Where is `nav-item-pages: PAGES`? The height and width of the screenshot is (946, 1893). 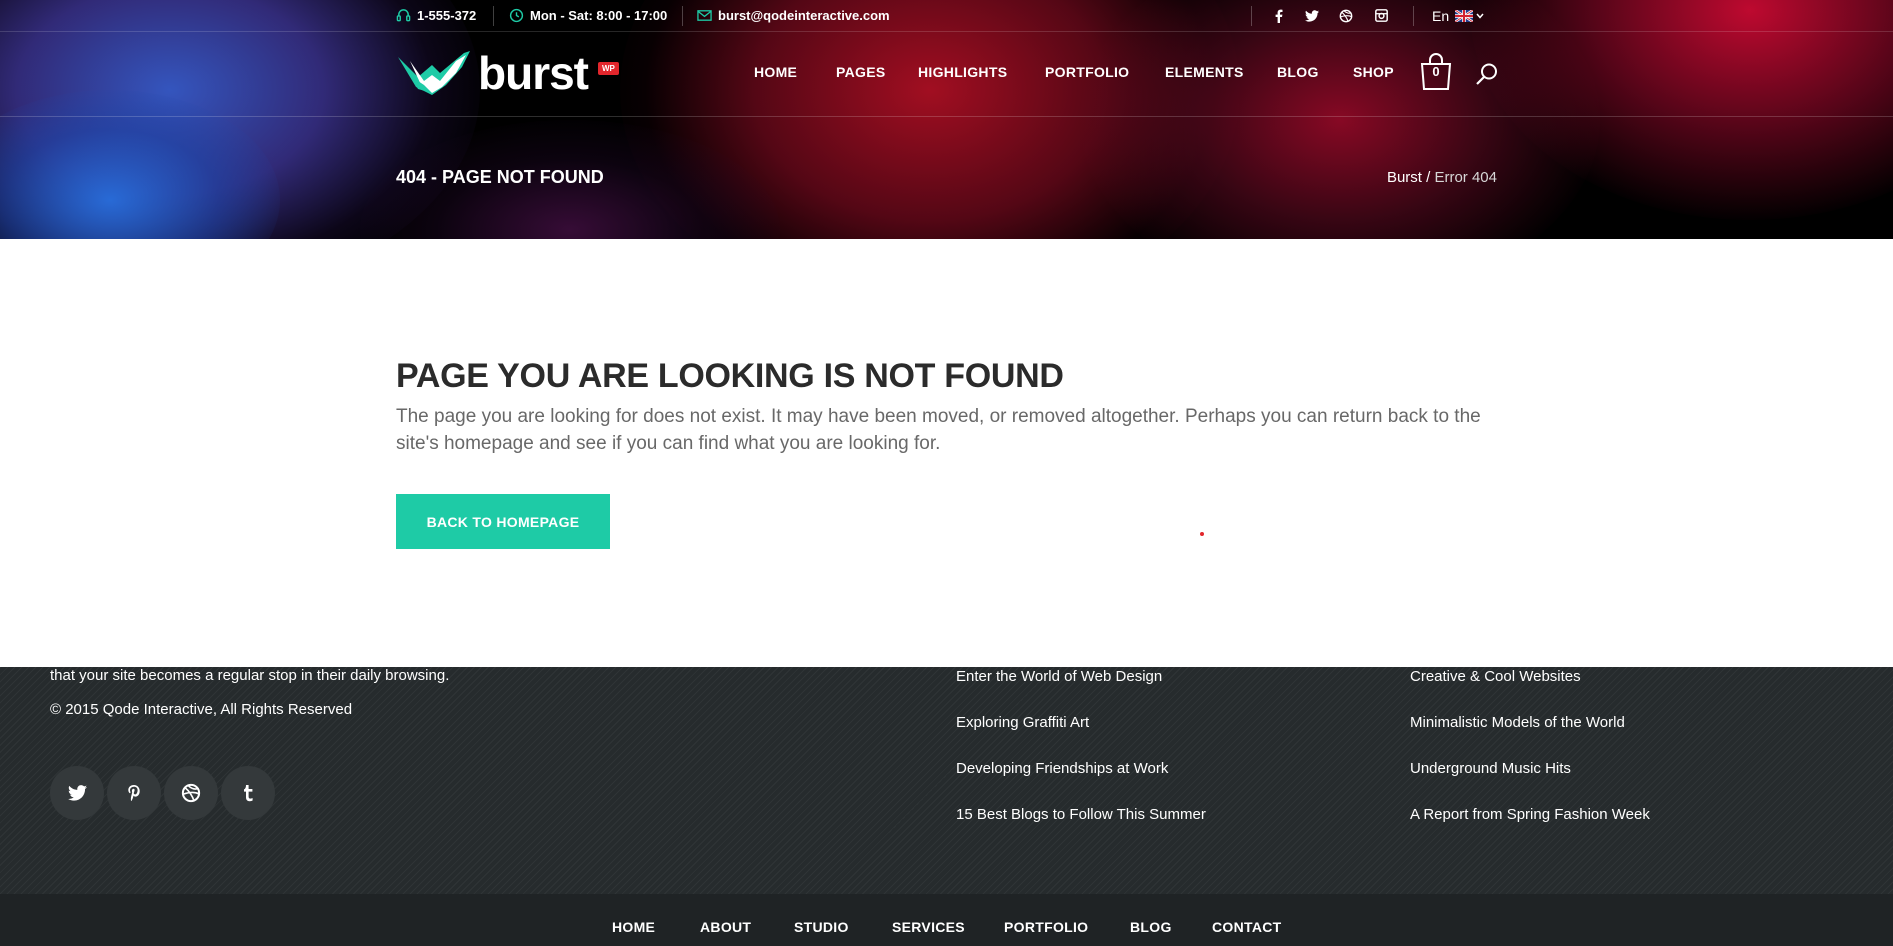
nav-item-pages: PAGES is located at coordinates (860, 72).